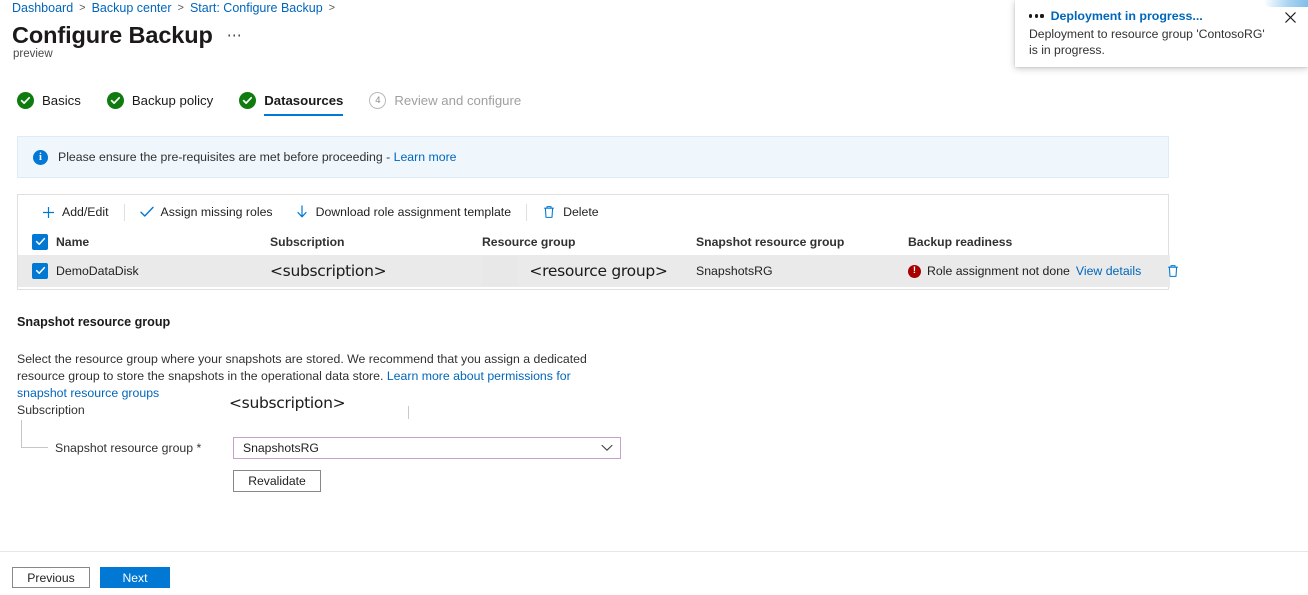 This screenshot has width=1308, height=595. I want to click on previous-button: Previous, so click(51, 577).